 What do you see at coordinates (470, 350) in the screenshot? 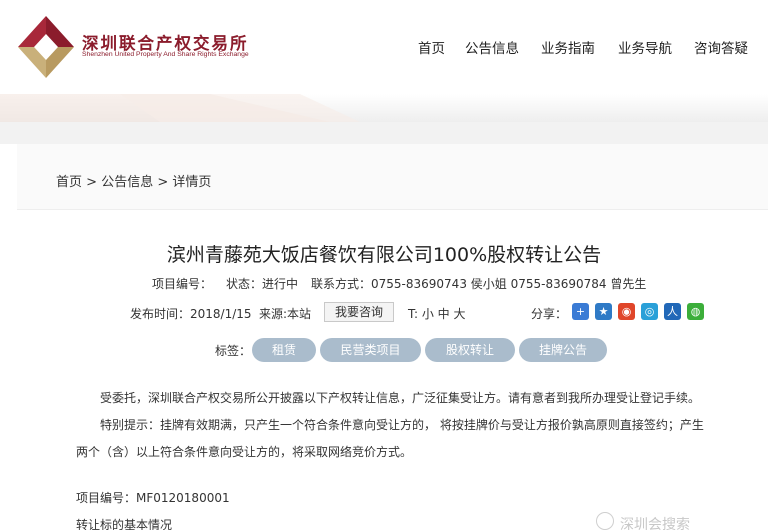
I see `tag-equity-transfer: 股权转让` at bounding box center [470, 350].